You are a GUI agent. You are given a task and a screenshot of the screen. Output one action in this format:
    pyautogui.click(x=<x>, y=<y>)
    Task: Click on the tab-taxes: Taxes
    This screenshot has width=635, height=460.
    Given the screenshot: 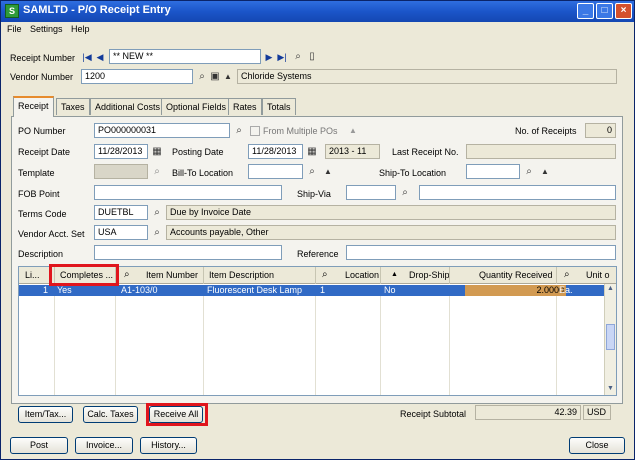 What is the action you would take?
    pyautogui.click(x=73, y=106)
    